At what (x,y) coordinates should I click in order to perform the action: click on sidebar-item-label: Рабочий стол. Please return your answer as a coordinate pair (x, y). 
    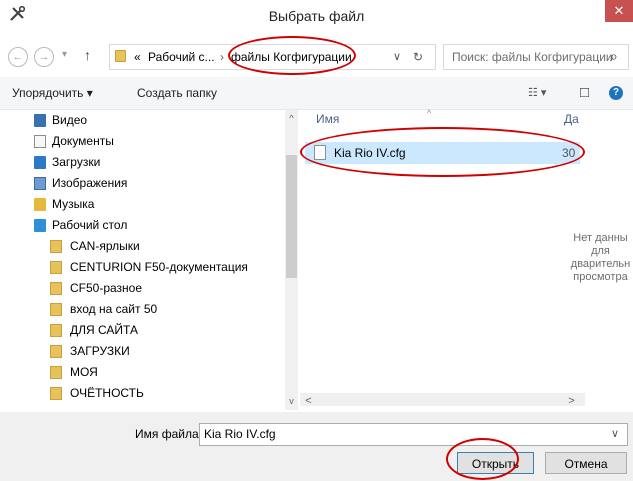
    Looking at the image, I should click on (90, 225).